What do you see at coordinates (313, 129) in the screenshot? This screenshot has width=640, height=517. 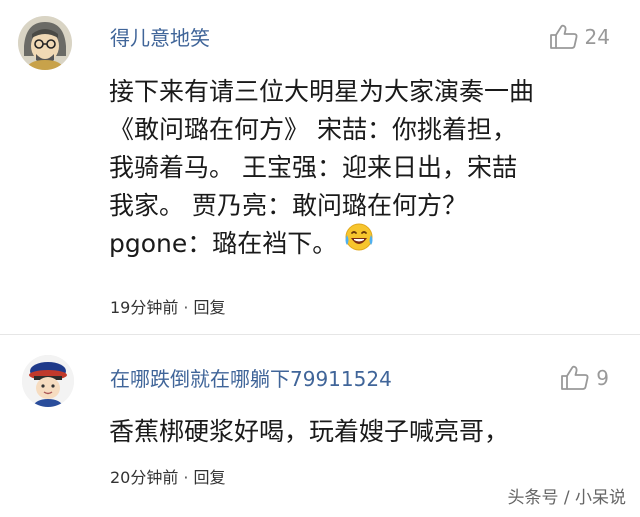 I see `comment-line: 《敢问璐在何方》 宋喆：你挑着担，` at bounding box center [313, 129].